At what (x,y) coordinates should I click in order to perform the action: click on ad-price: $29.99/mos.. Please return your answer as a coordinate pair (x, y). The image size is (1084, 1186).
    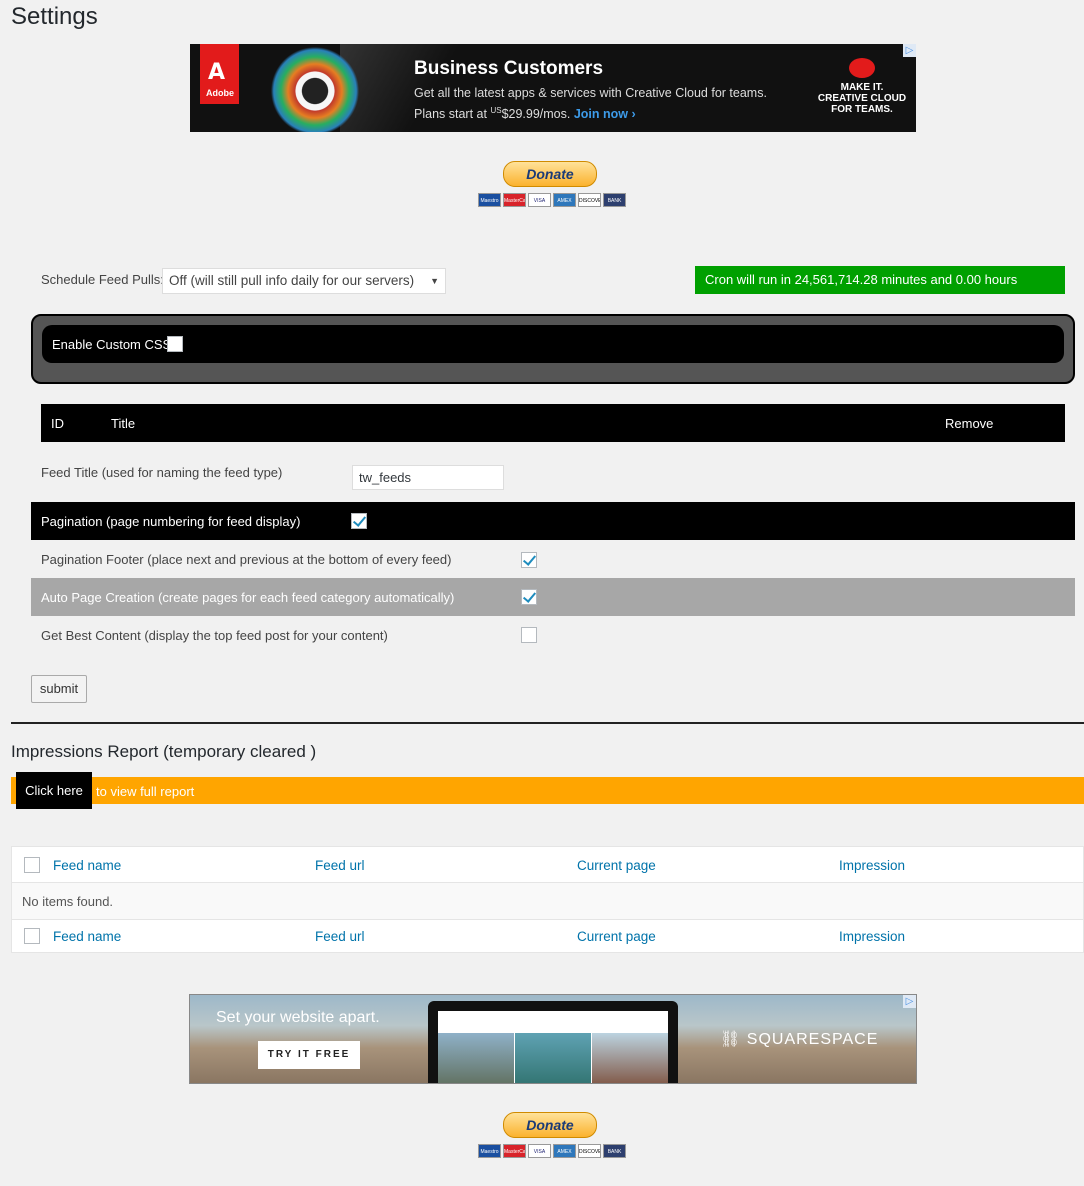
    Looking at the image, I should click on (536, 114).